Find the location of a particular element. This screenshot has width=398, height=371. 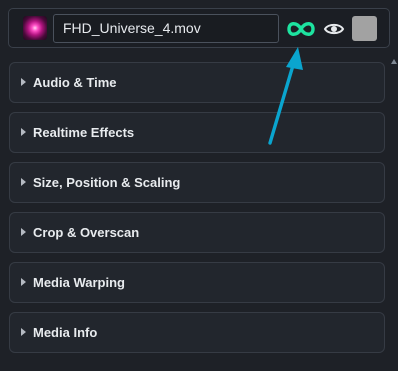

section-label: Crop & Overscan is located at coordinates (86, 232).